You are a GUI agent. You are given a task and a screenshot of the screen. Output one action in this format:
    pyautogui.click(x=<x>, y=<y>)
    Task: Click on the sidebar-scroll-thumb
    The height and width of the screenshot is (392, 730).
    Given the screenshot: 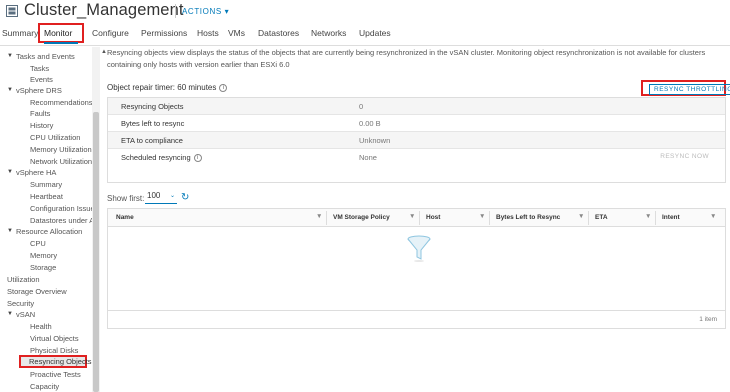 What is the action you would take?
    pyautogui.click(x=96, y=252)
    